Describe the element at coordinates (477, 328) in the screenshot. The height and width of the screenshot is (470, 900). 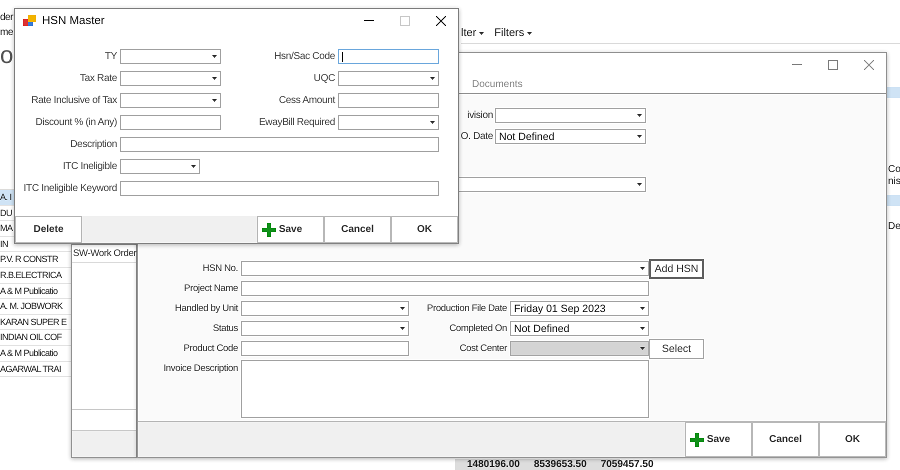
I see `field-label: Completed On` at that location.